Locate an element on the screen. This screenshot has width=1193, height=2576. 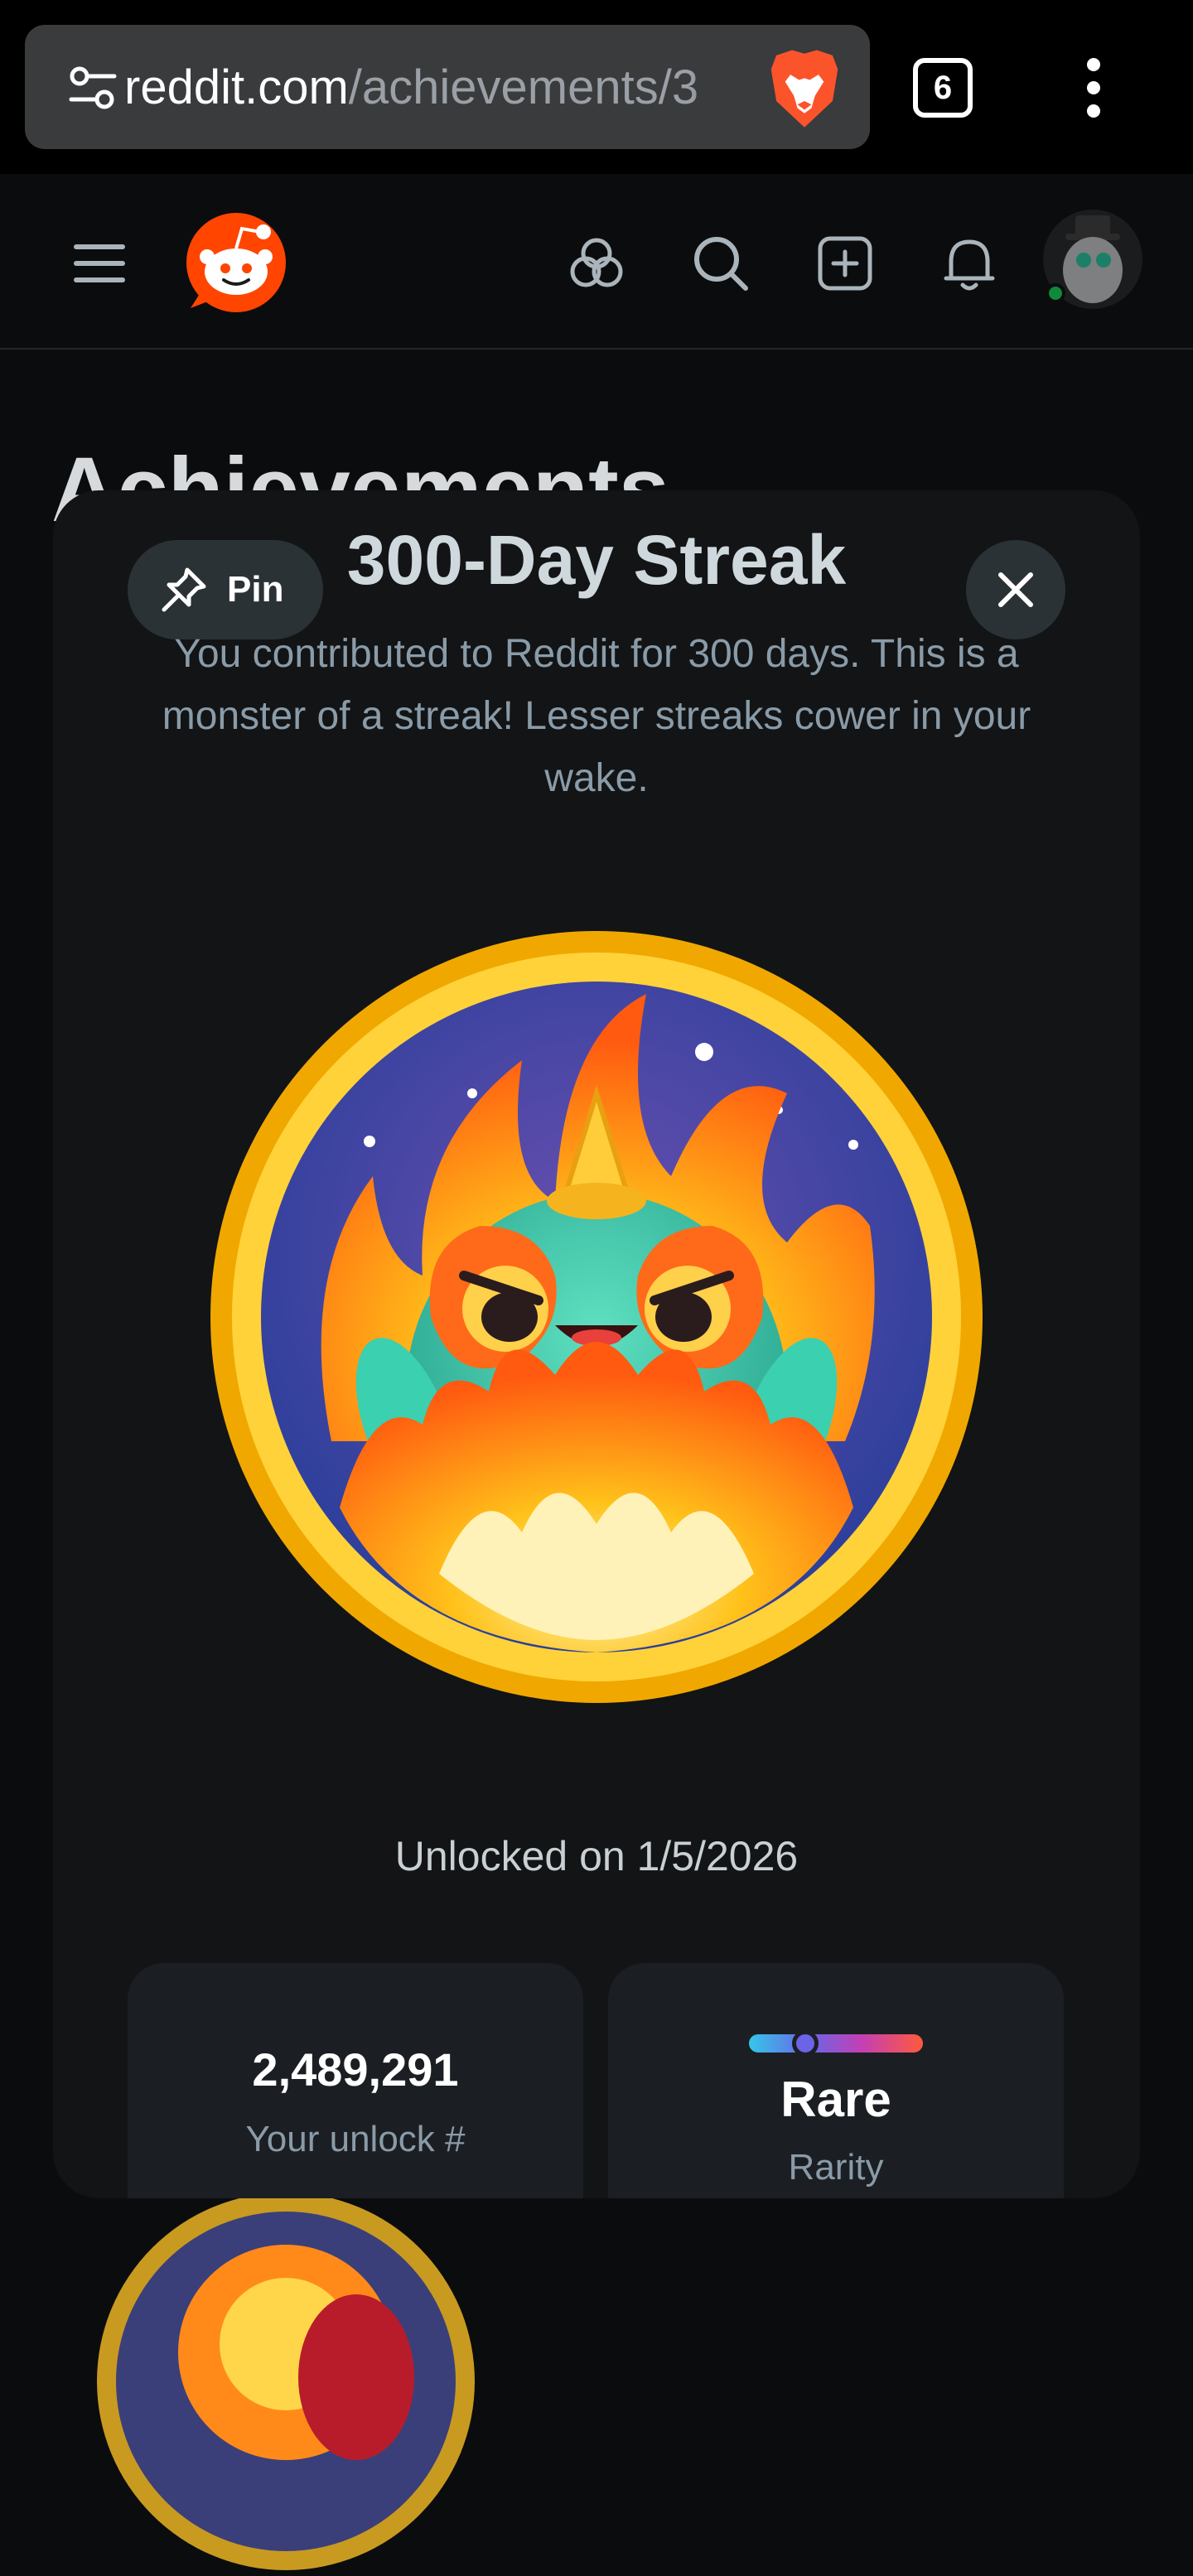
brave-lion-icon is located at coordinates (805, 87).